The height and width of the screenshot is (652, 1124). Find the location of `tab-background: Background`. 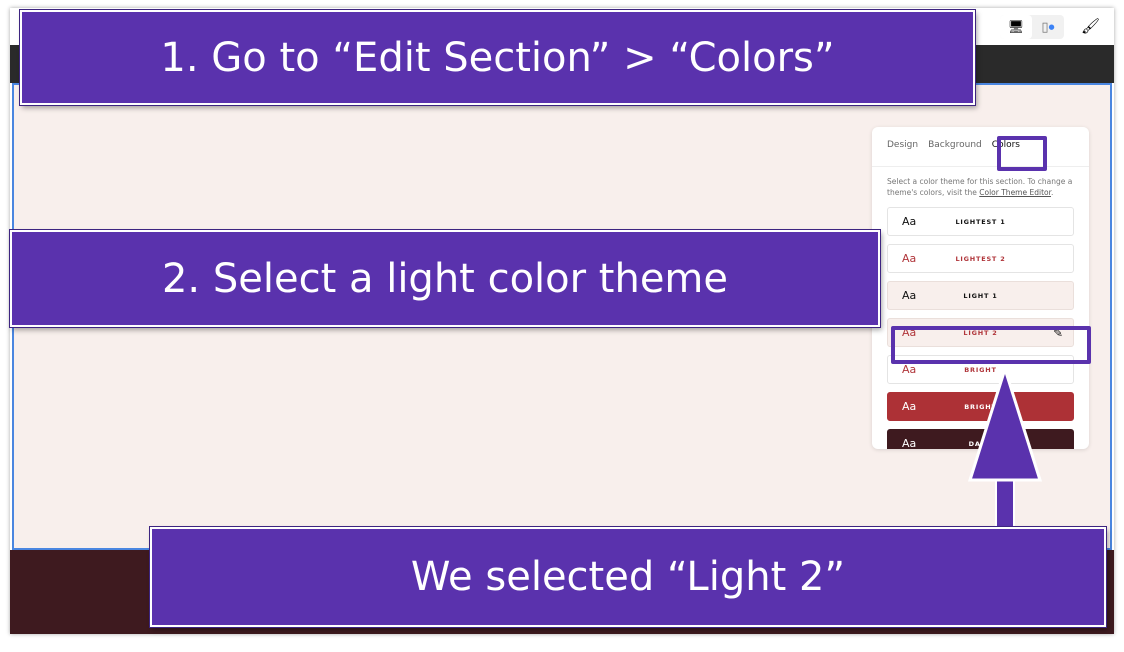

tab-background: Background is located at coordinates (955, 153).